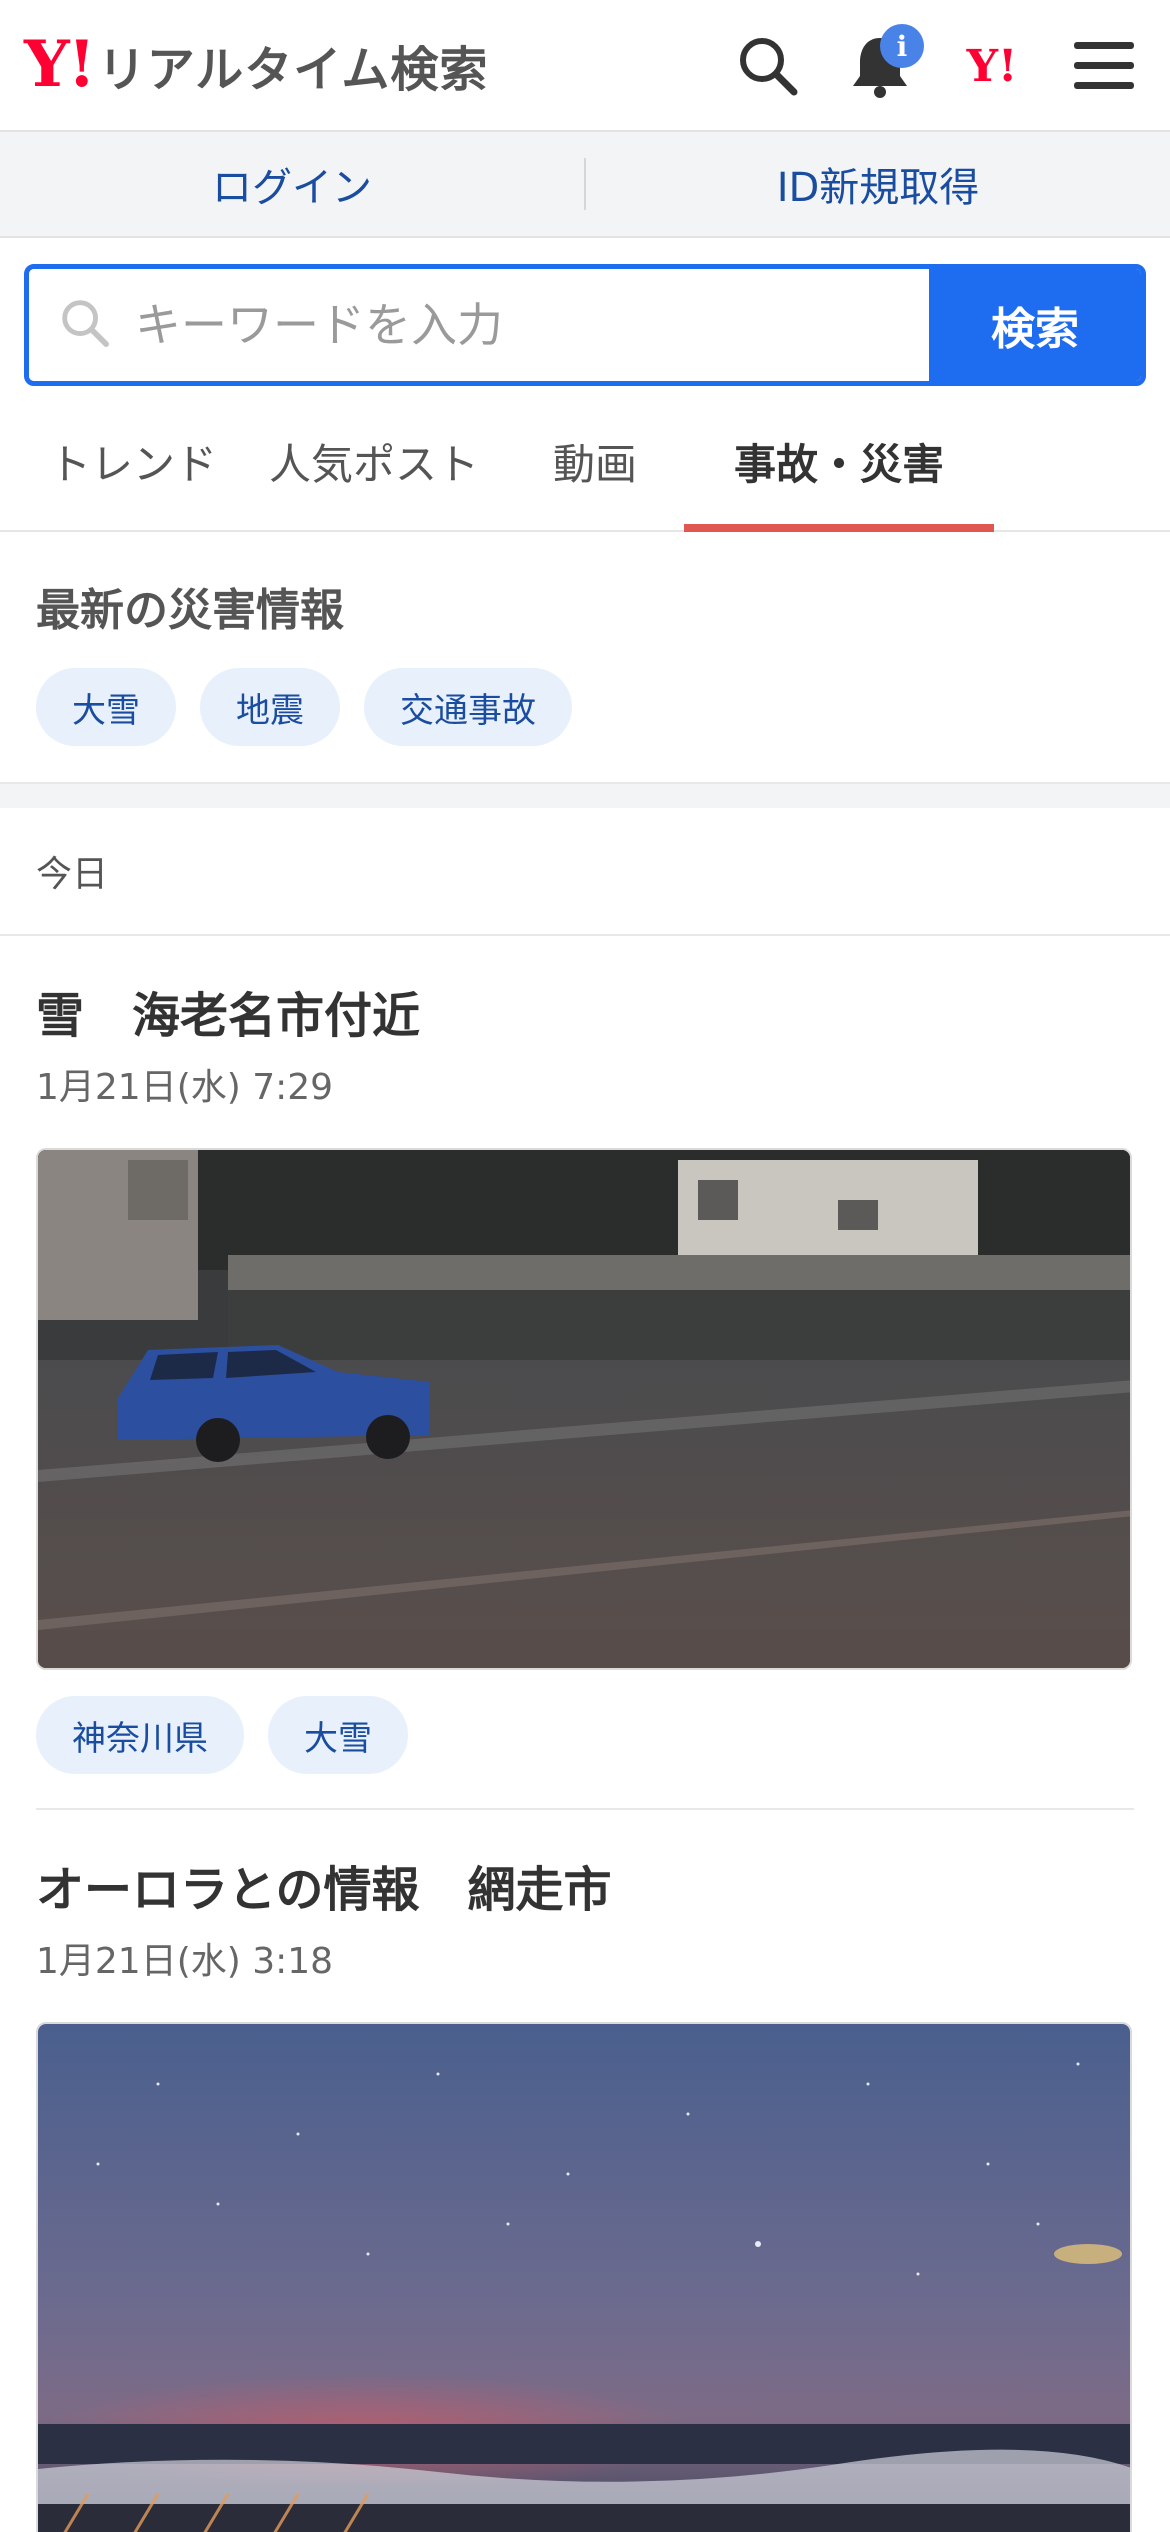 The width and height of the screenshot is (1170, 2532). What do you see at coordinates (190, 610) in the screenshot?
I see `section-title: 最新の災害情報` at bounding box center [190, 610].